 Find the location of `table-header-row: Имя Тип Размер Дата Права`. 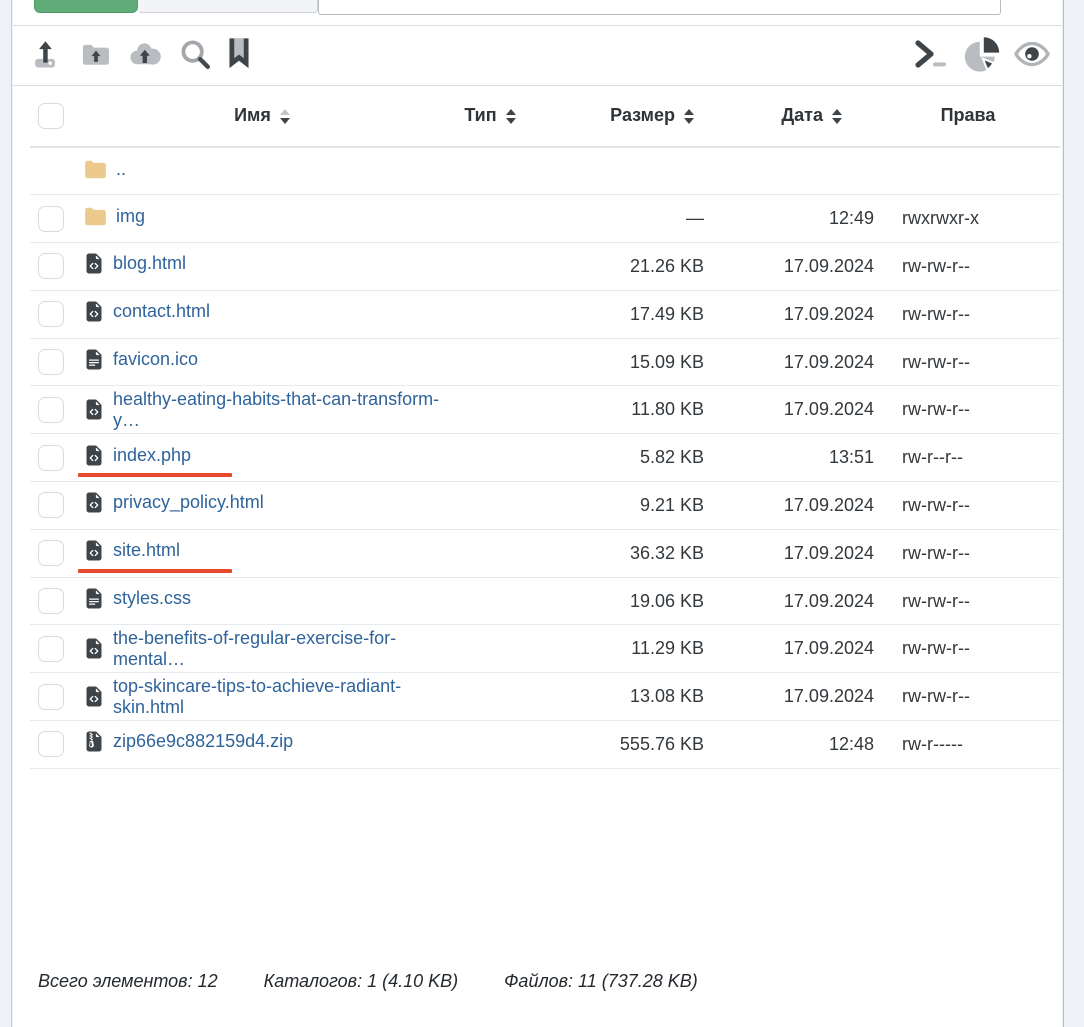

table-header-row: Имя Тип Размер Дата Права is located at coordinates (545, 116).